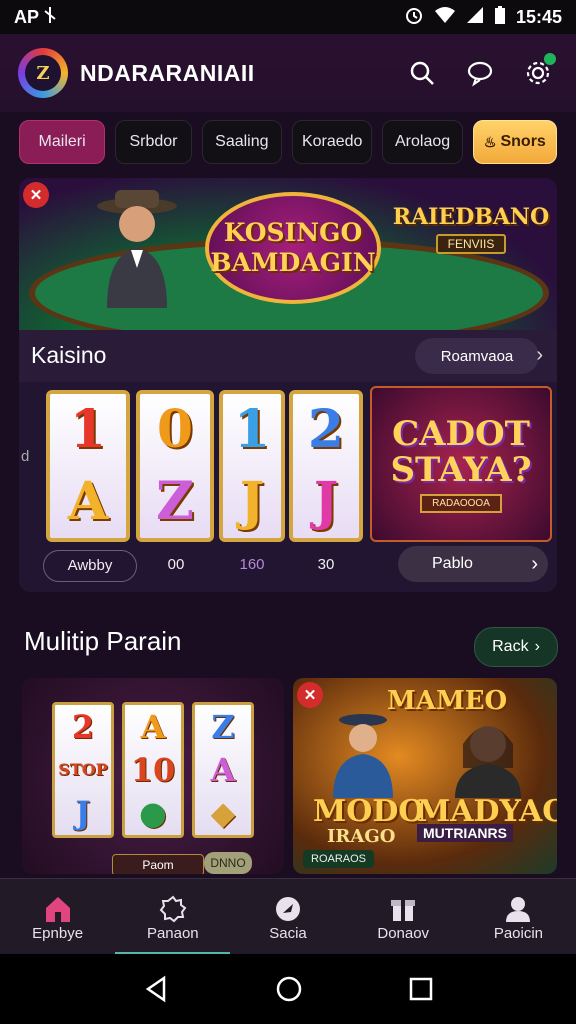 This screenshot has width=576, height=1024. Describe the element at coordinates (223, 726) in the screenshot. I see `mini-reel-symbol: Z` at that location.